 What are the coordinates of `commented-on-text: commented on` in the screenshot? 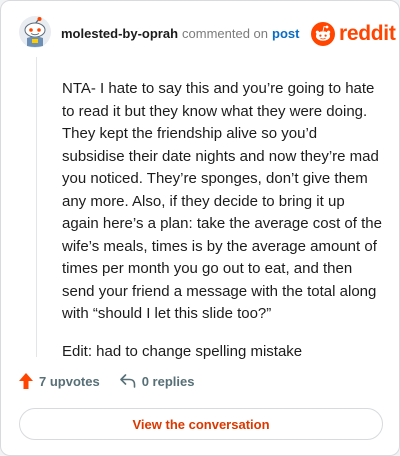 It's located at (225, 33).